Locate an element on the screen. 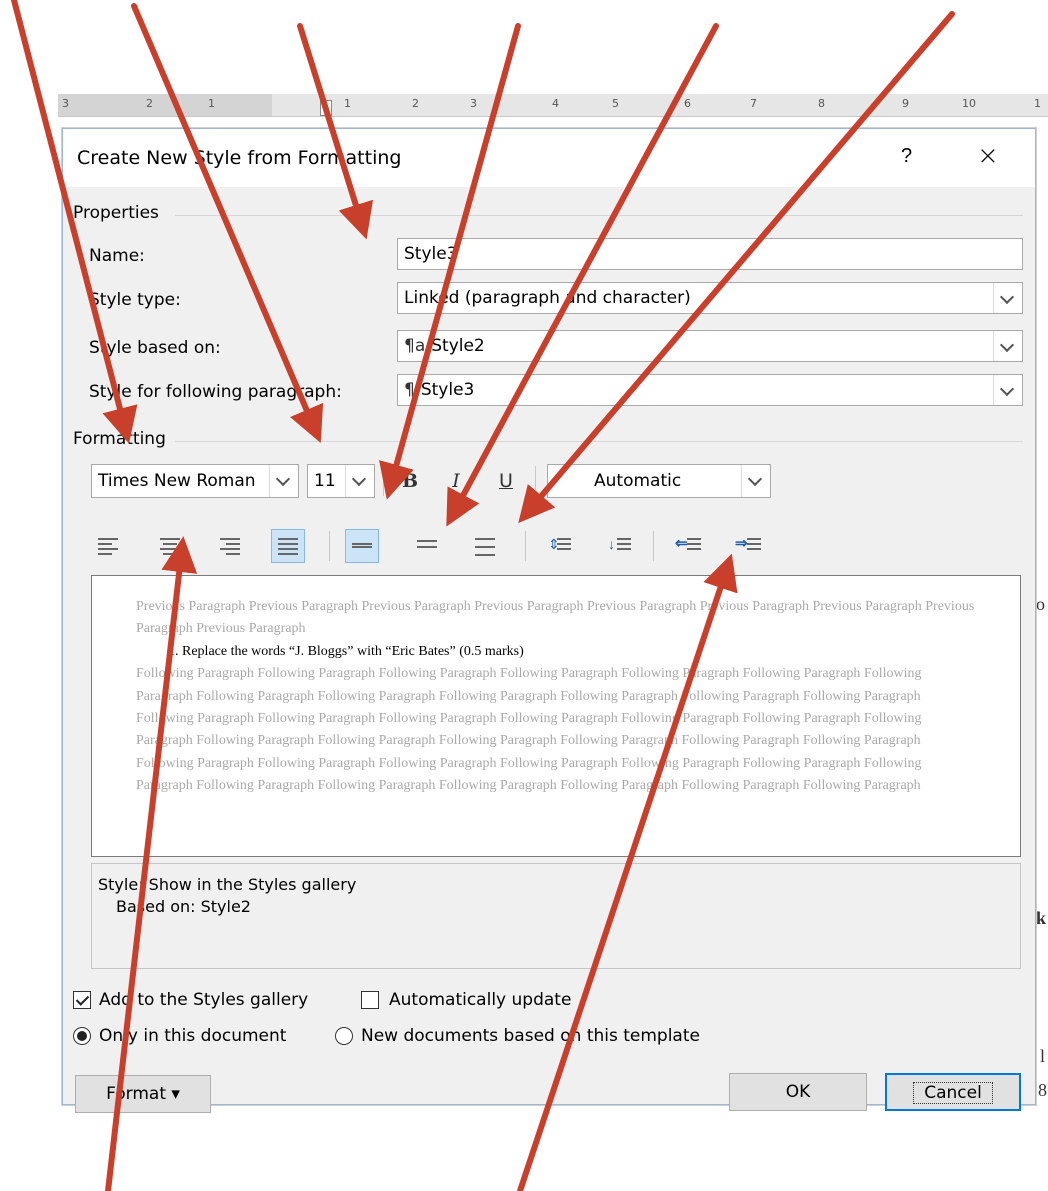 Image resolution: width=1048 pixels, height=1191 pixels. ruler-tick: 6 is located at coordinates (687, 103).